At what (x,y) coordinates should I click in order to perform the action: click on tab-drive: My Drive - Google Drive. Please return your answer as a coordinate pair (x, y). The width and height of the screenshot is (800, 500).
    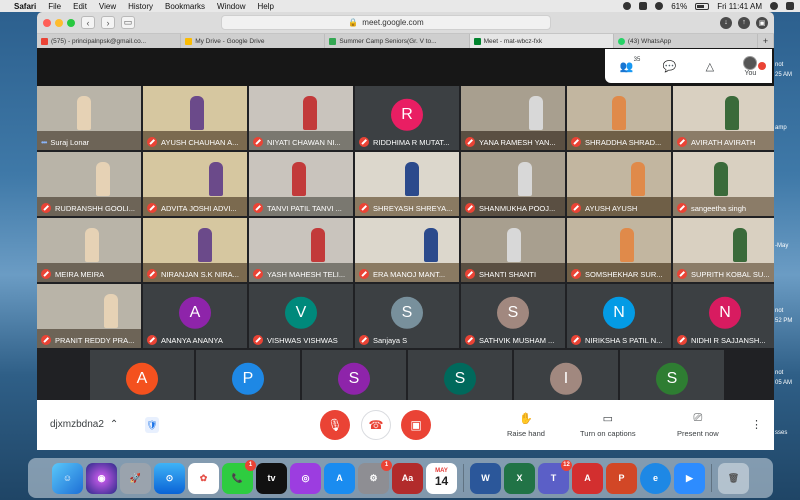
    Looking at the image, I should click on (253, 41).